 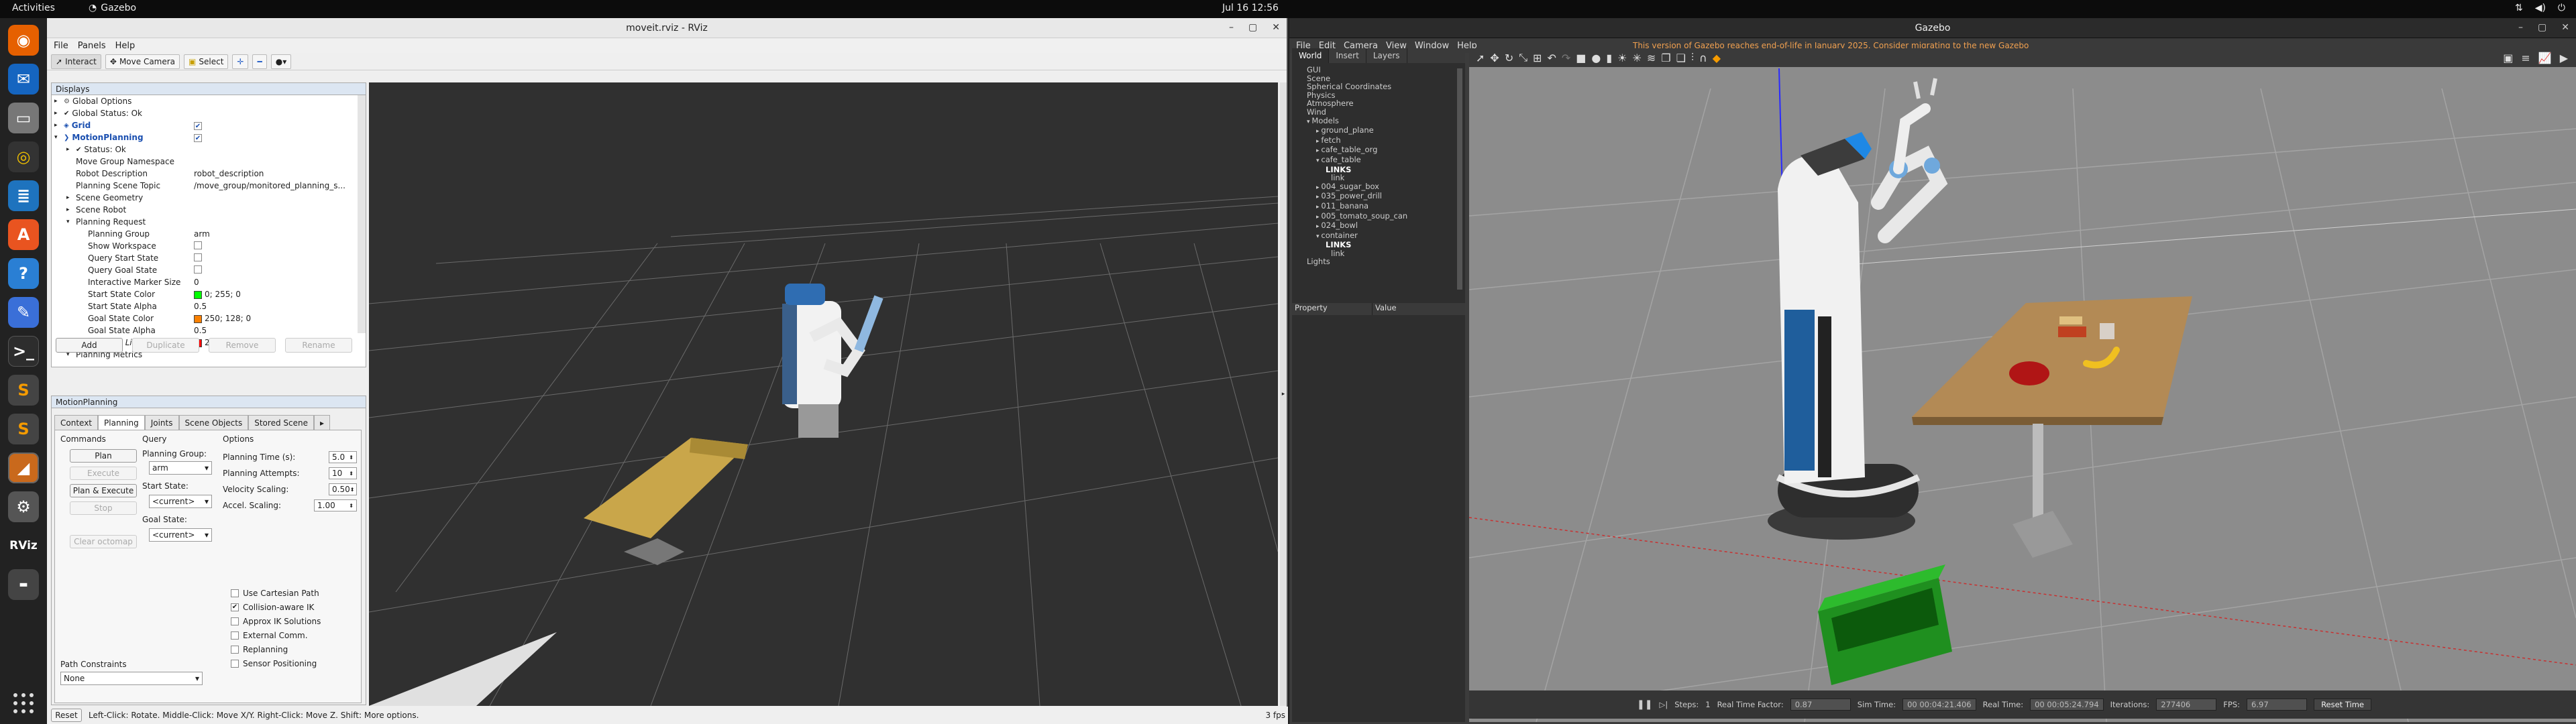 What do you see at coordinates (209, 198) in the screenshot?
I see `display-row: ▸ Scene Geometry` at bounding box center [209, 198].